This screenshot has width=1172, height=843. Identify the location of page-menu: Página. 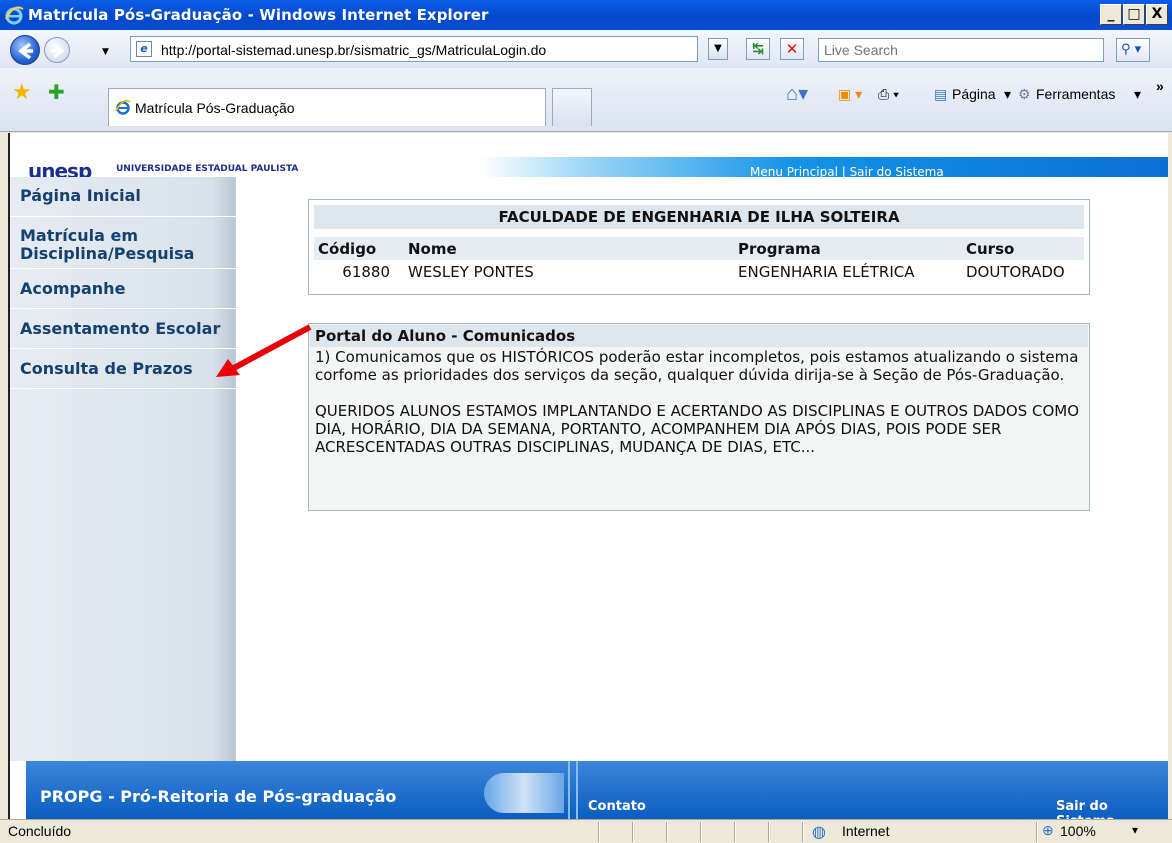
(974, 94).